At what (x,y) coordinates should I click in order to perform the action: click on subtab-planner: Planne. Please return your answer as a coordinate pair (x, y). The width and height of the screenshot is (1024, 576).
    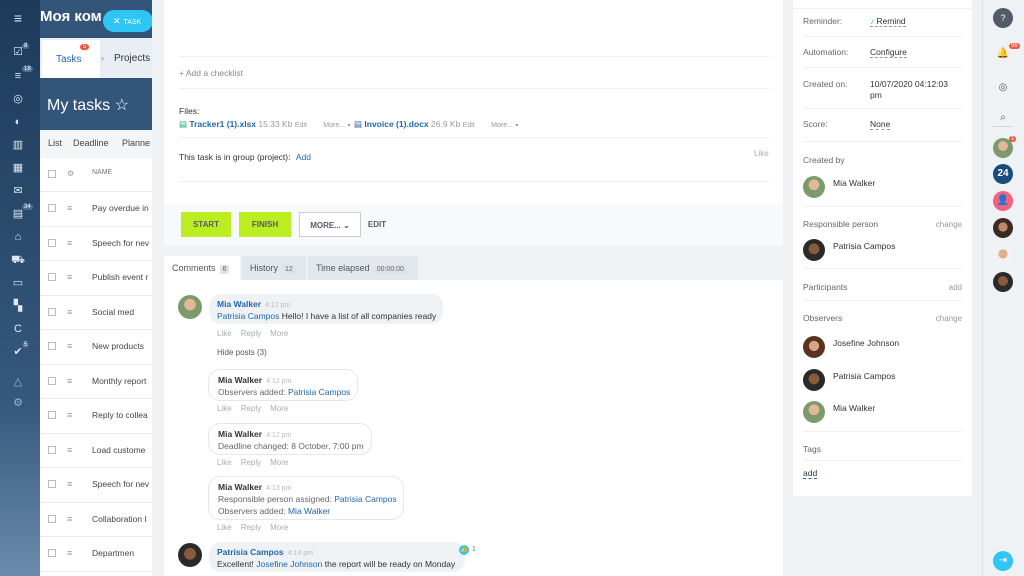
    Looking at the image, I should click on (136, 143).